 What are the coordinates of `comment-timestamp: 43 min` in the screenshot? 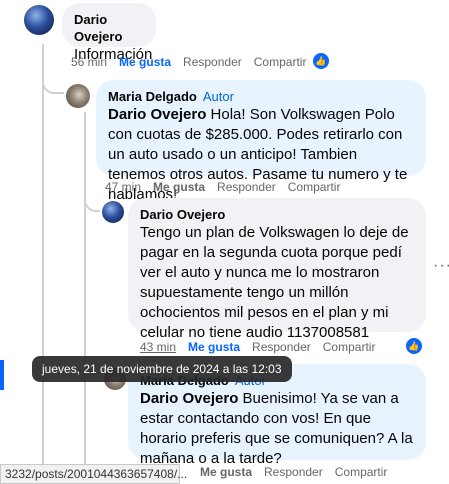 It's located at (158, 347).